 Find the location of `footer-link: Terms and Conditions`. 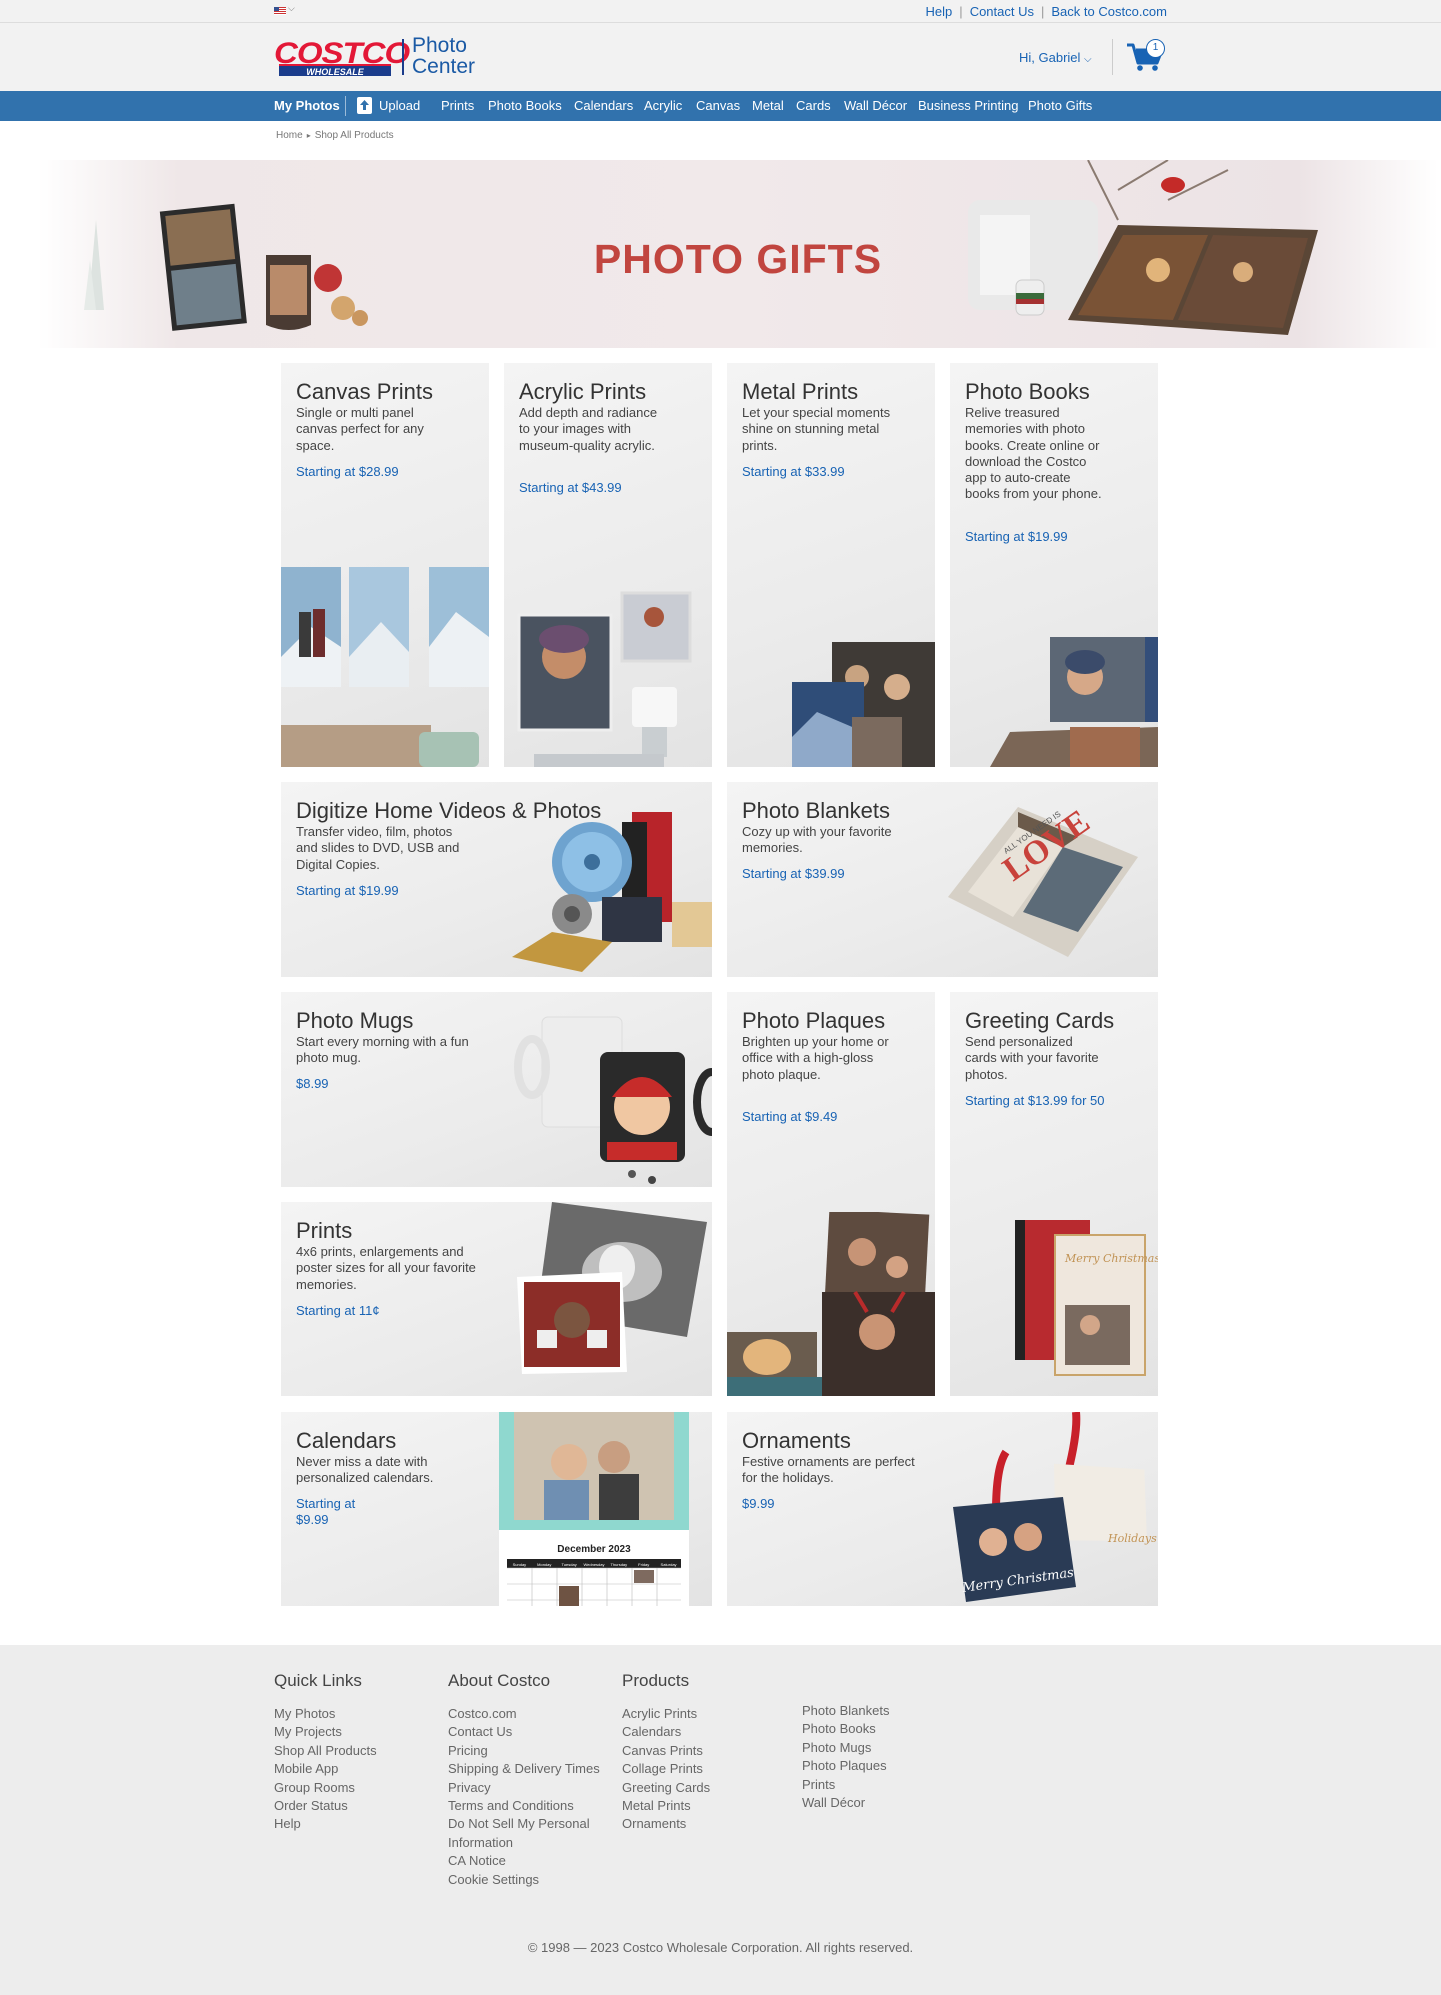

footer-link: Terms and Conditions is located at coordinates (530, 1806).